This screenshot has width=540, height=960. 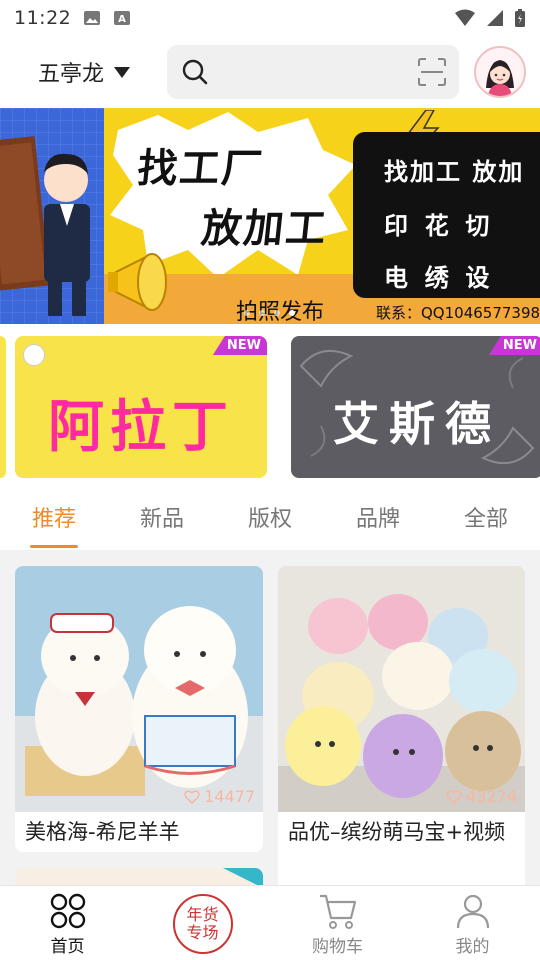 What do you see at coordinates (122, 72) in the screenshot?
I see `caret-down-icon` at bounding box center [122, 72].